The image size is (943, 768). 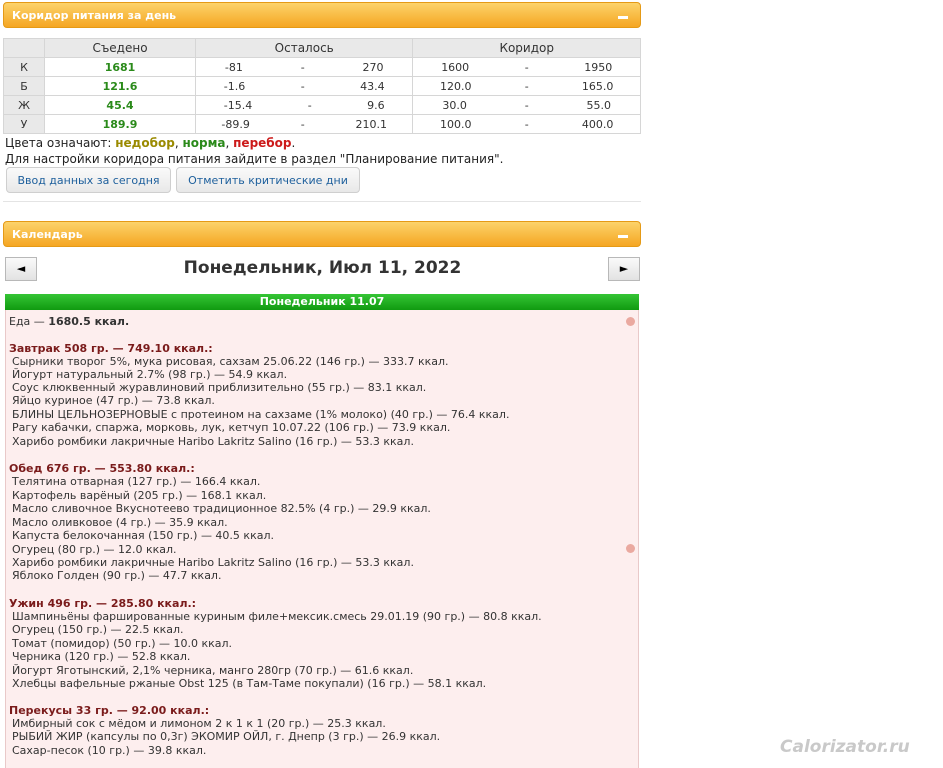 What do you see at coordinates (376, 105) in the screenshot?
I see `left-max: 9.6` at bounding box center [376, 105].